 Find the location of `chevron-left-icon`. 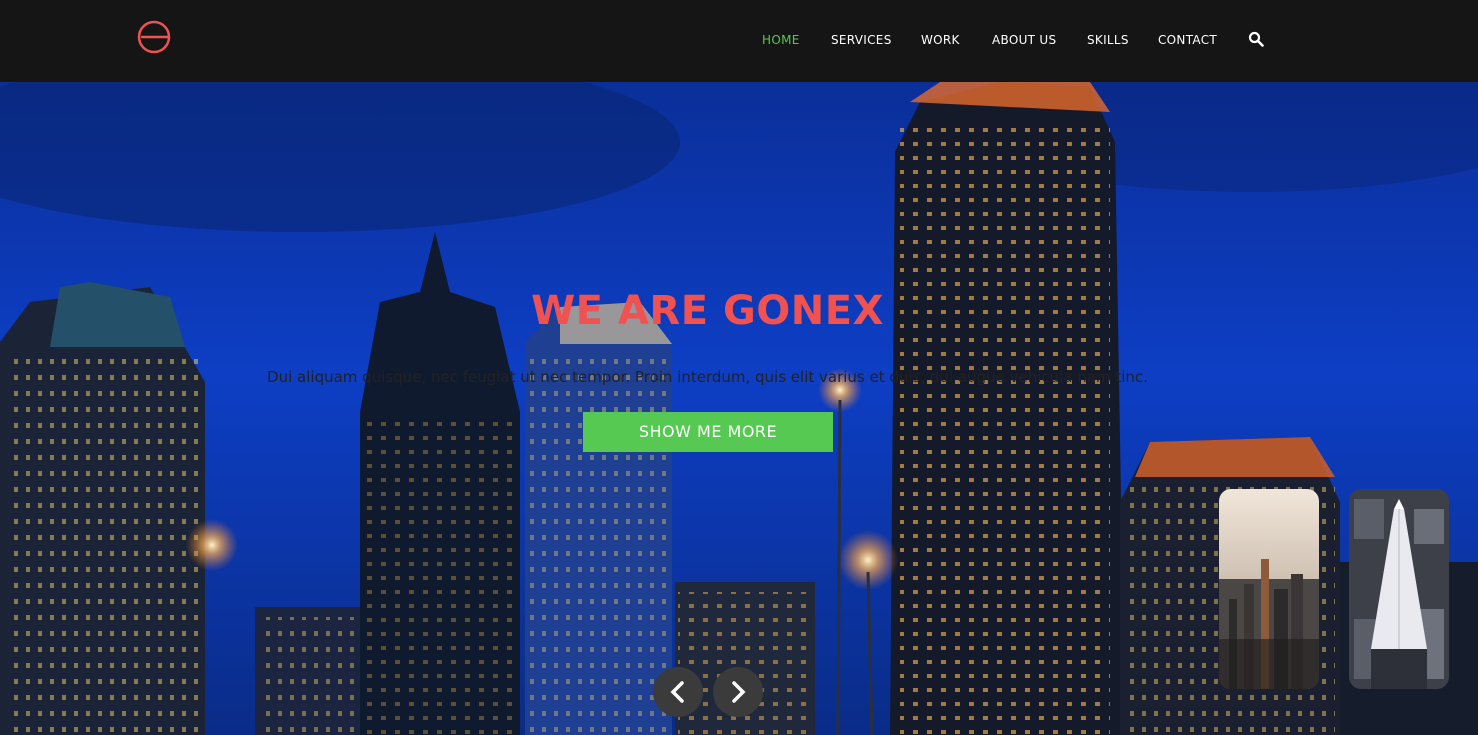

chevron-left-icon is located at coordinates (677, 692).